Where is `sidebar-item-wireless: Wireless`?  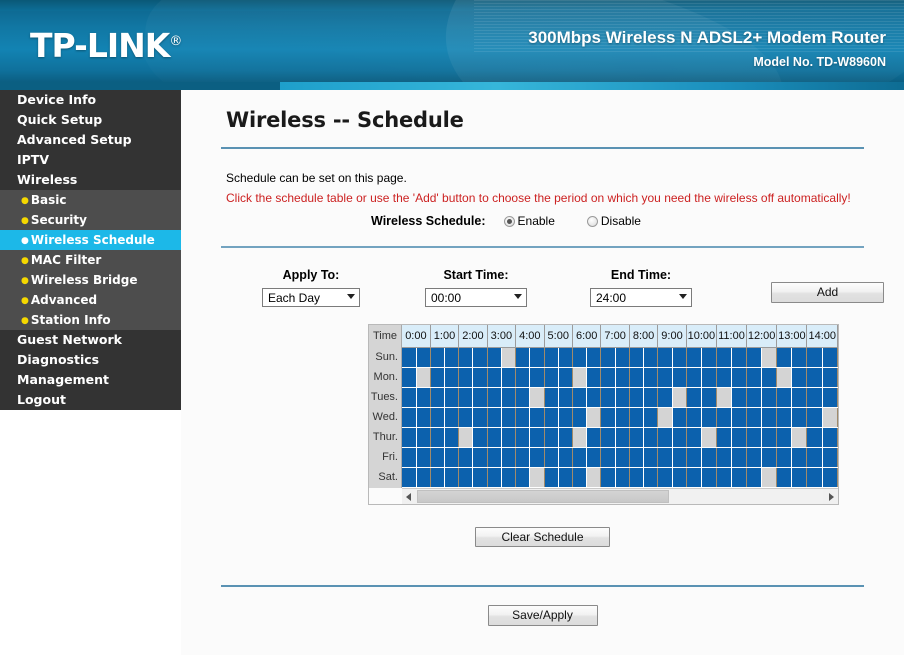
sidebar-item-wireless: Wireless is located at coordinates (90, 180).